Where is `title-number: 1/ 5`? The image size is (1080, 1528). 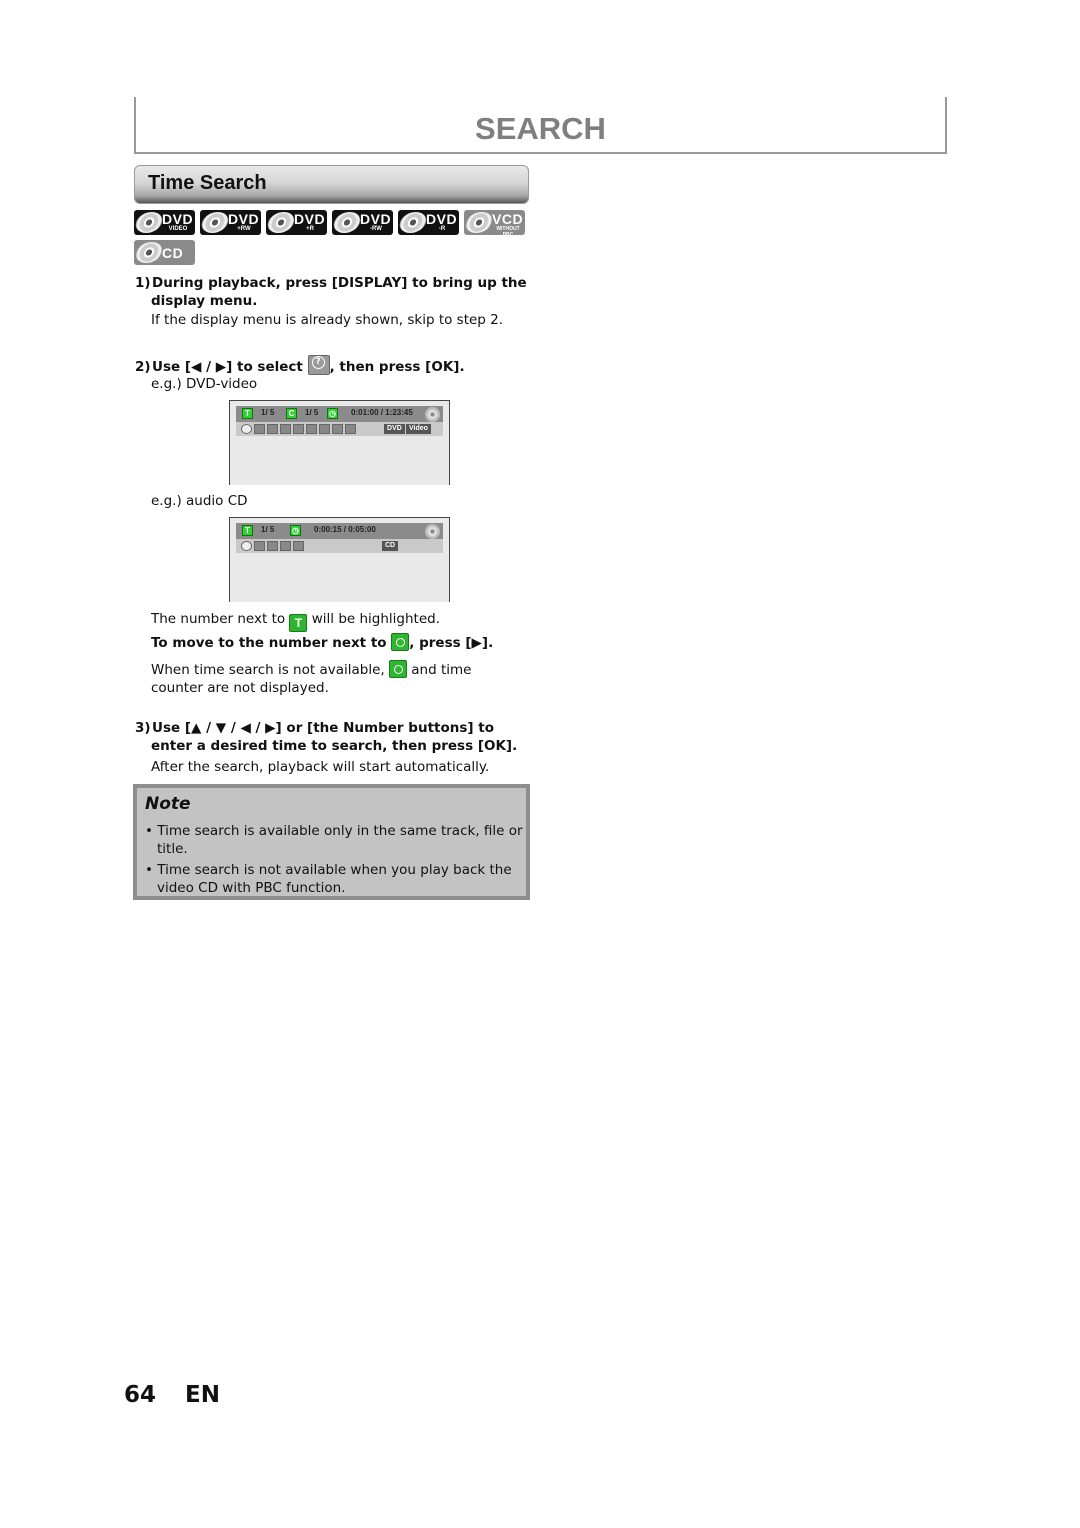 title-number: 1/ 5 is located at coordinates (268, 412).